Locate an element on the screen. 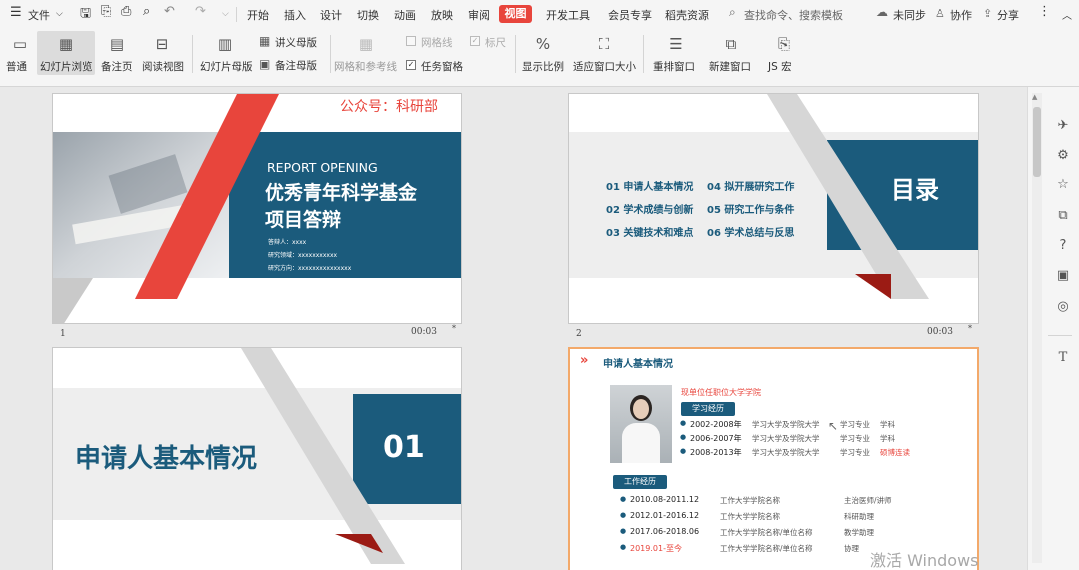 The image size is (1079, 570). js-macro-button: ⎘ JS 宏 is located at coordinates (784, 53).